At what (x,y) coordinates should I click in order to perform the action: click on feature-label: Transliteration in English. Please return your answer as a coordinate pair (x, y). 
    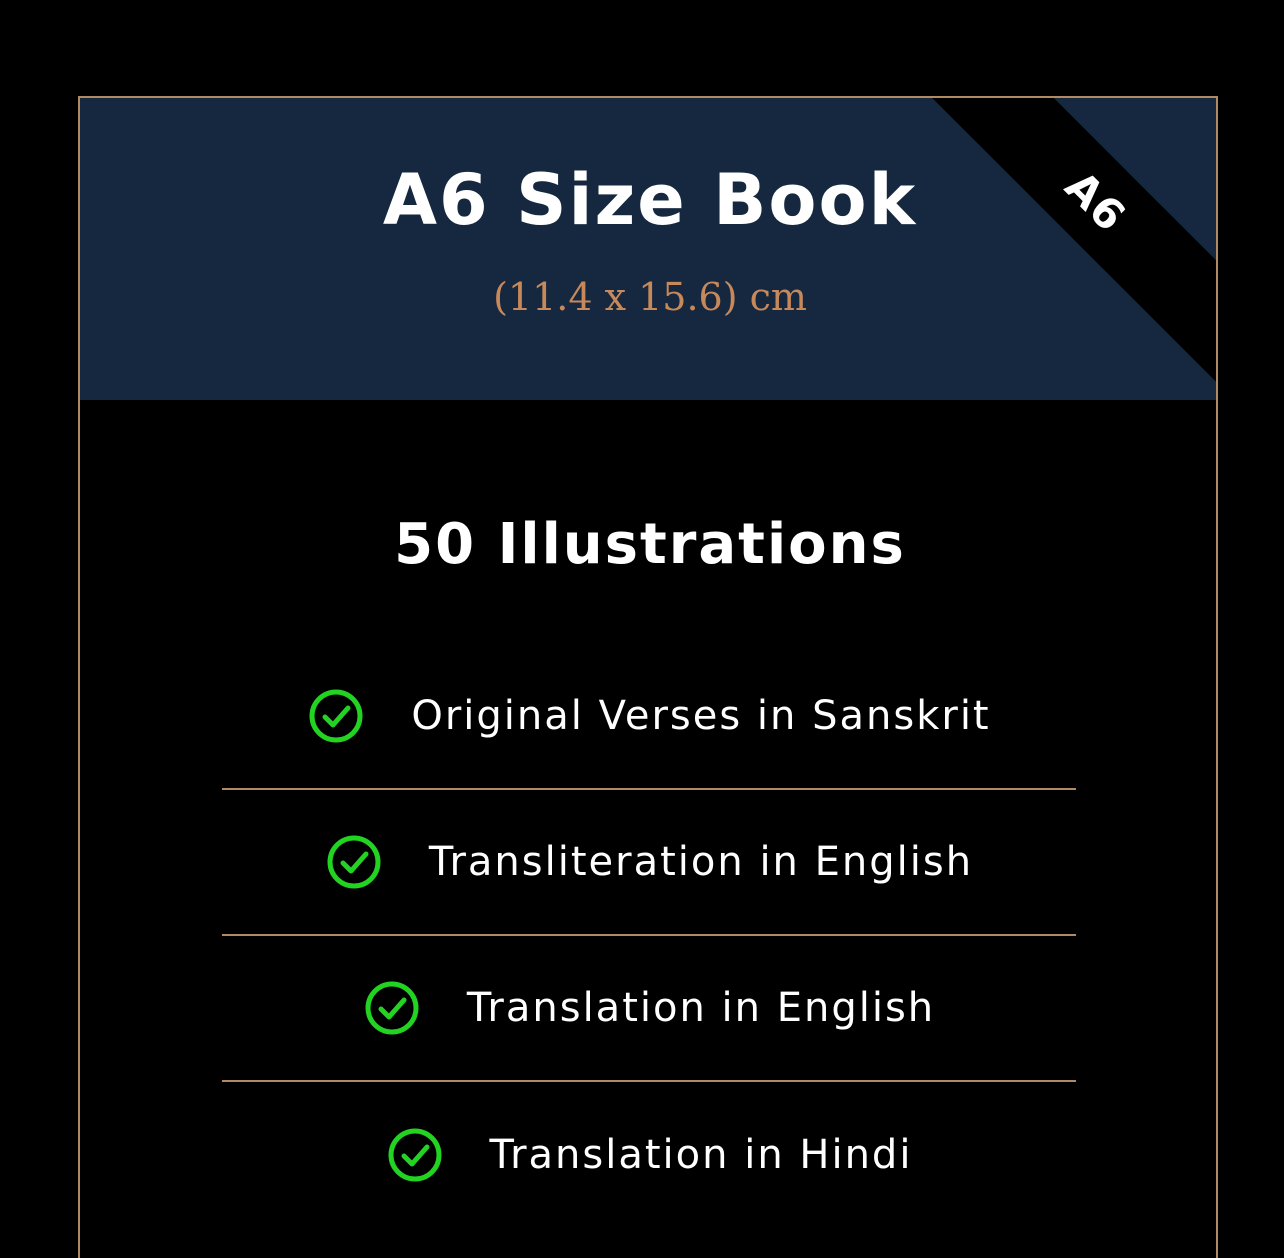
    Looking at the image, I should click on (701, 862).